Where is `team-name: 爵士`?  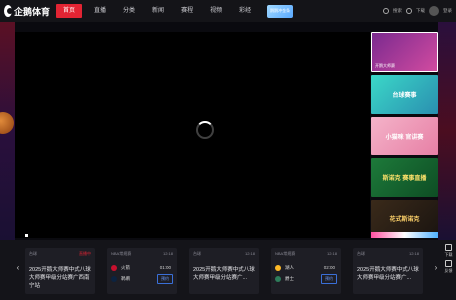
team-name: 爵士 is located at coordinates (289, 278).